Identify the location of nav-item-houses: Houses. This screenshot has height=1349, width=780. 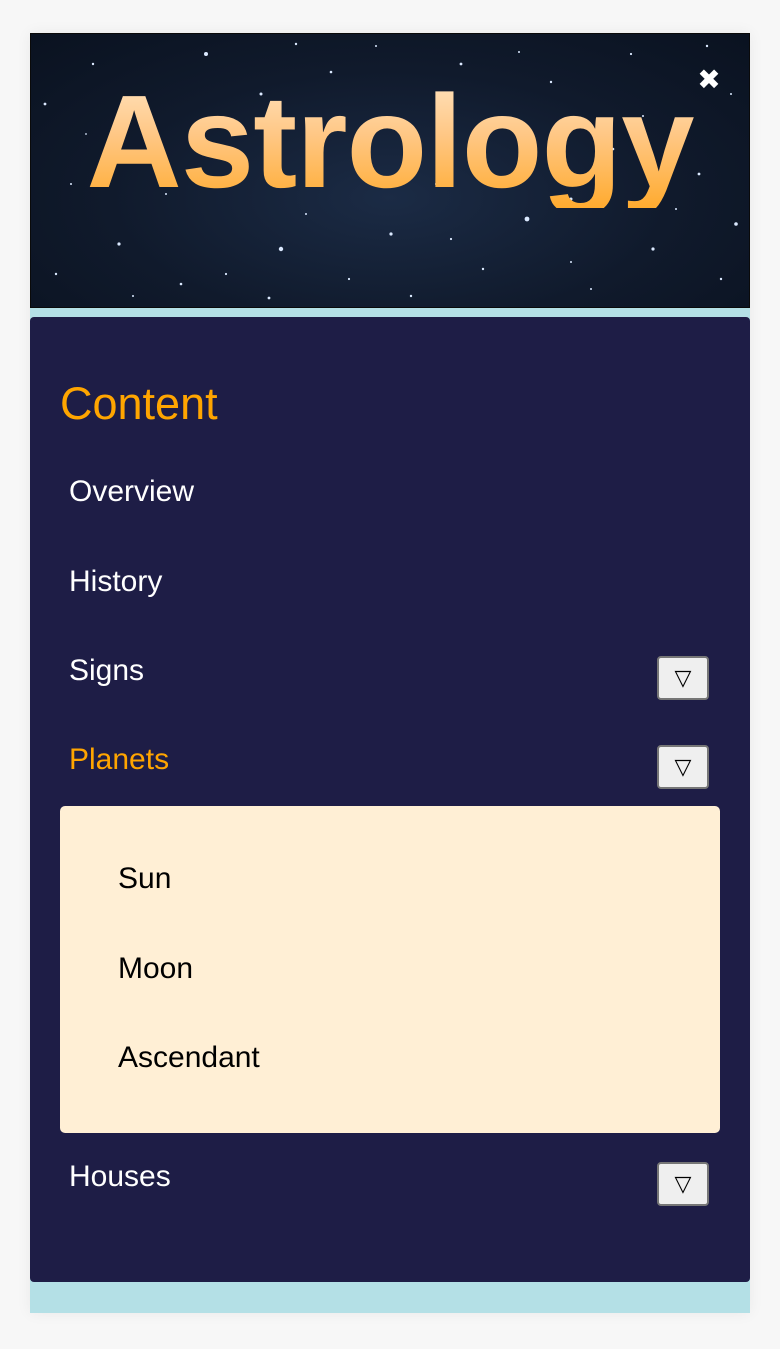
(120, 1177).